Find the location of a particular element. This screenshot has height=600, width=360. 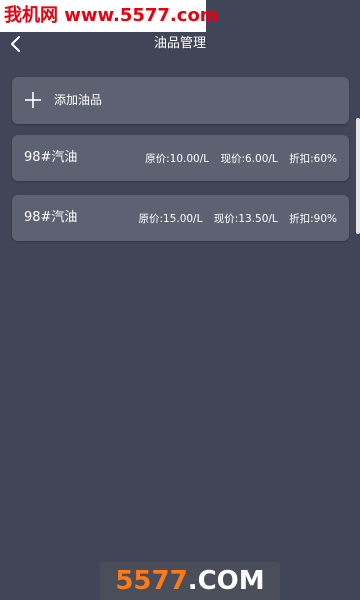

page-title: 油品管理 is located at coordinates (179, 43).